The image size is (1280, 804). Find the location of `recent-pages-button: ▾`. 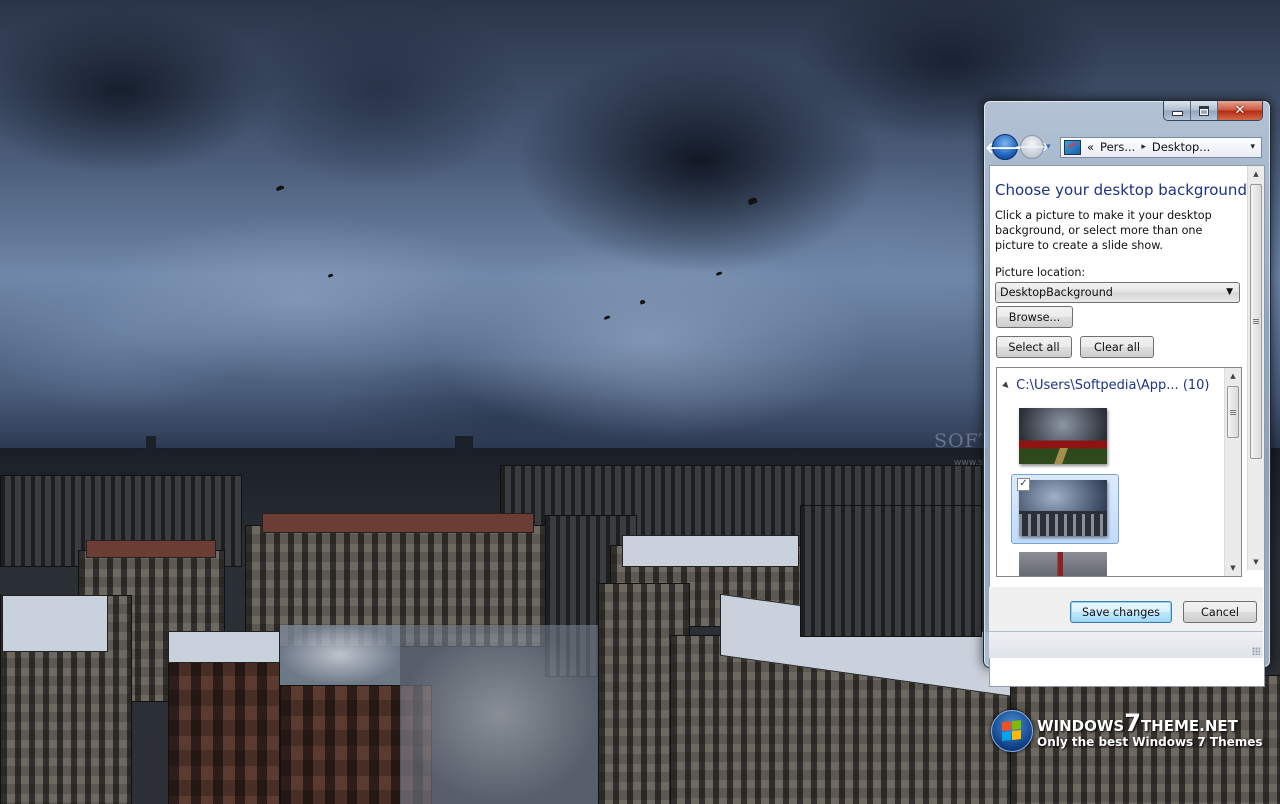

recent-pages-button: ▾ is located at coordinates (1051, 147).